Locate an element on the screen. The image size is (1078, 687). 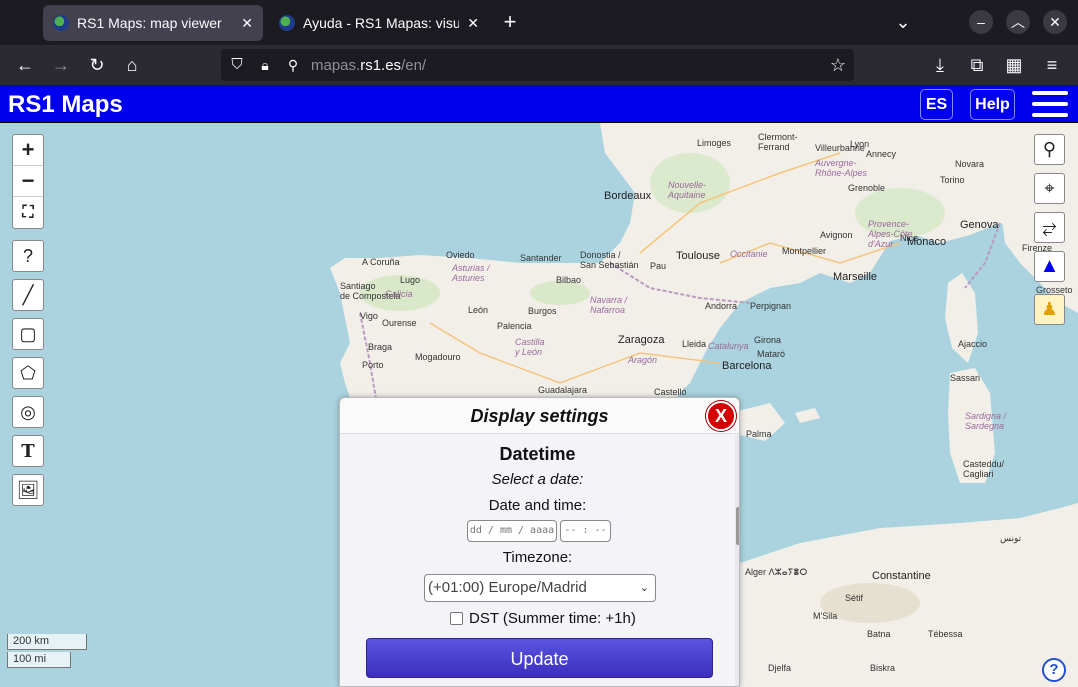
timezone-select: (+01:00) Europe/Madrid ⌄ is located at coordinates (540, 588).